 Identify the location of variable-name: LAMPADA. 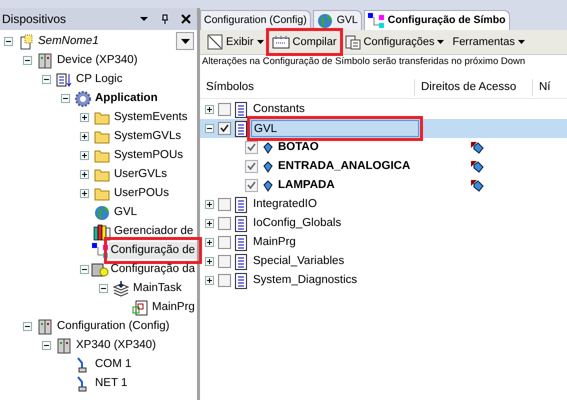
(374, 185).